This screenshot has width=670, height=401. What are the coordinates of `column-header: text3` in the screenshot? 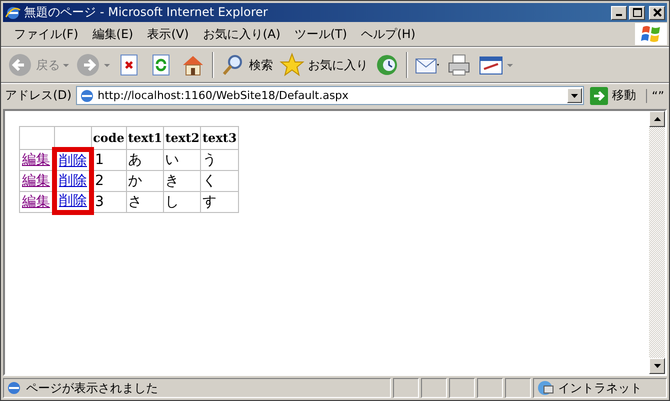 It's located at (219, 138).